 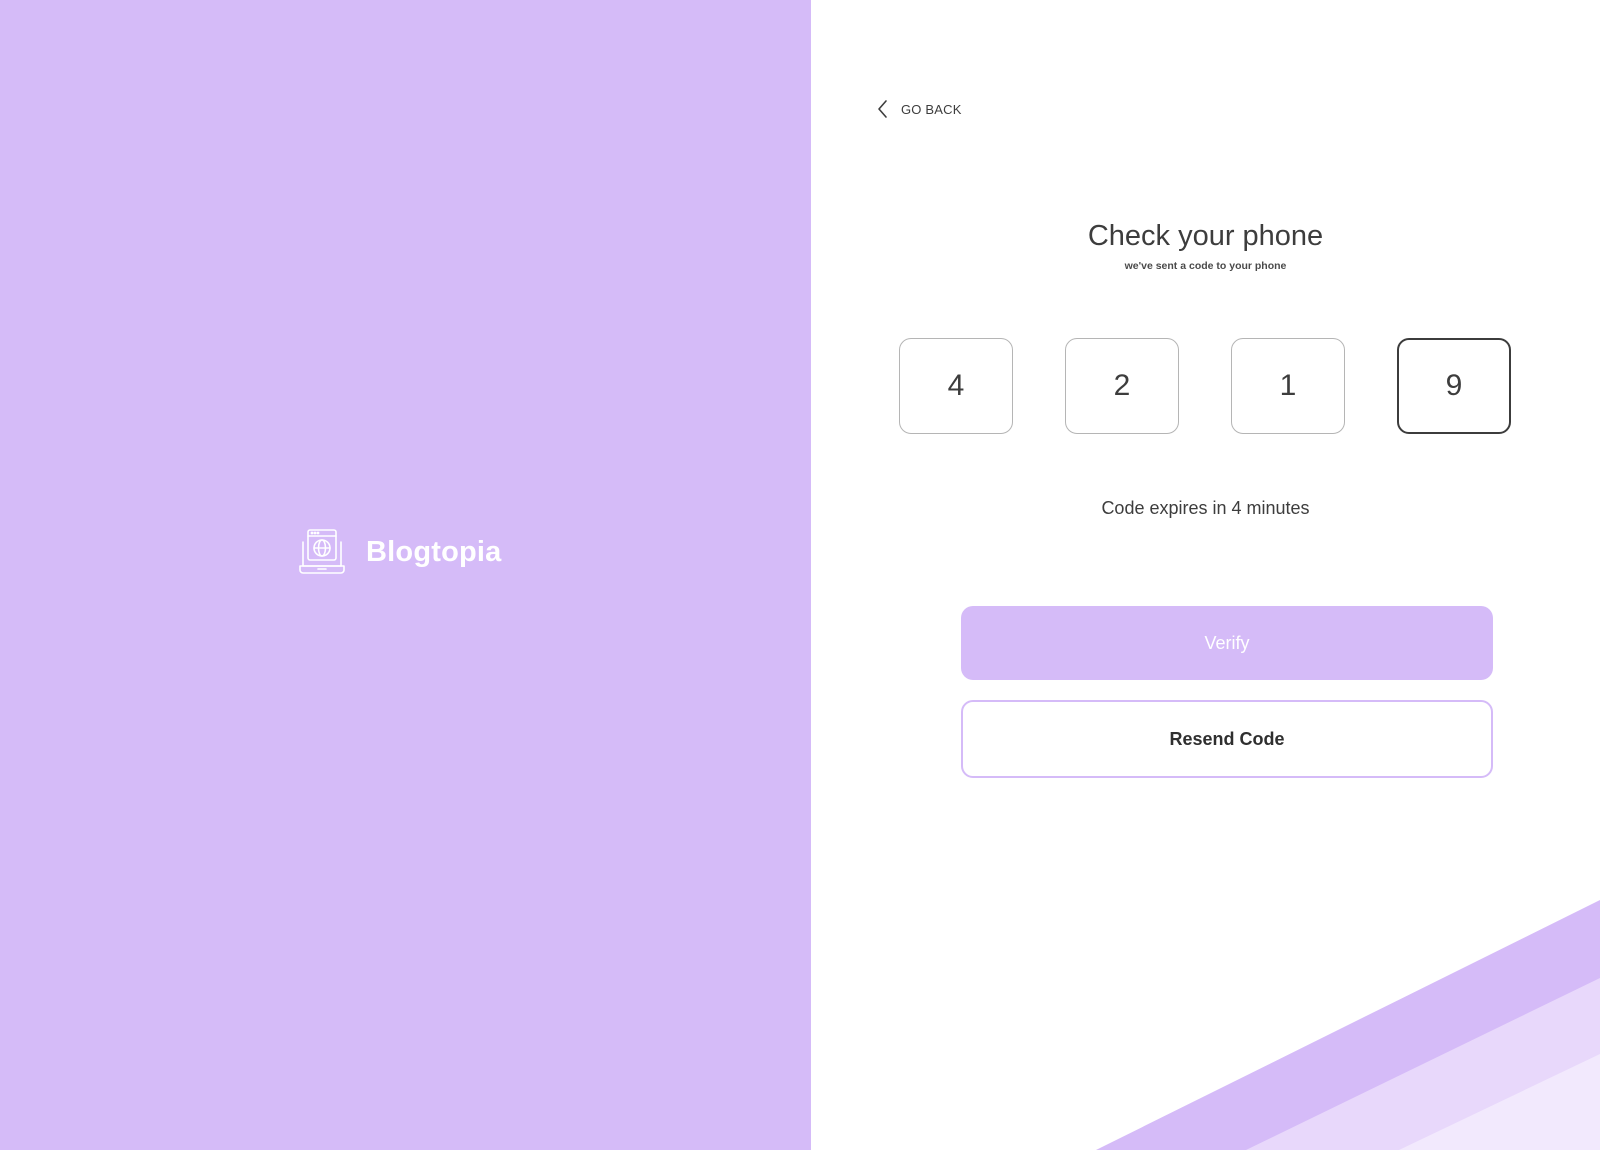 I want to click on code-digit-4: 9, so click(x=1454, y=386).